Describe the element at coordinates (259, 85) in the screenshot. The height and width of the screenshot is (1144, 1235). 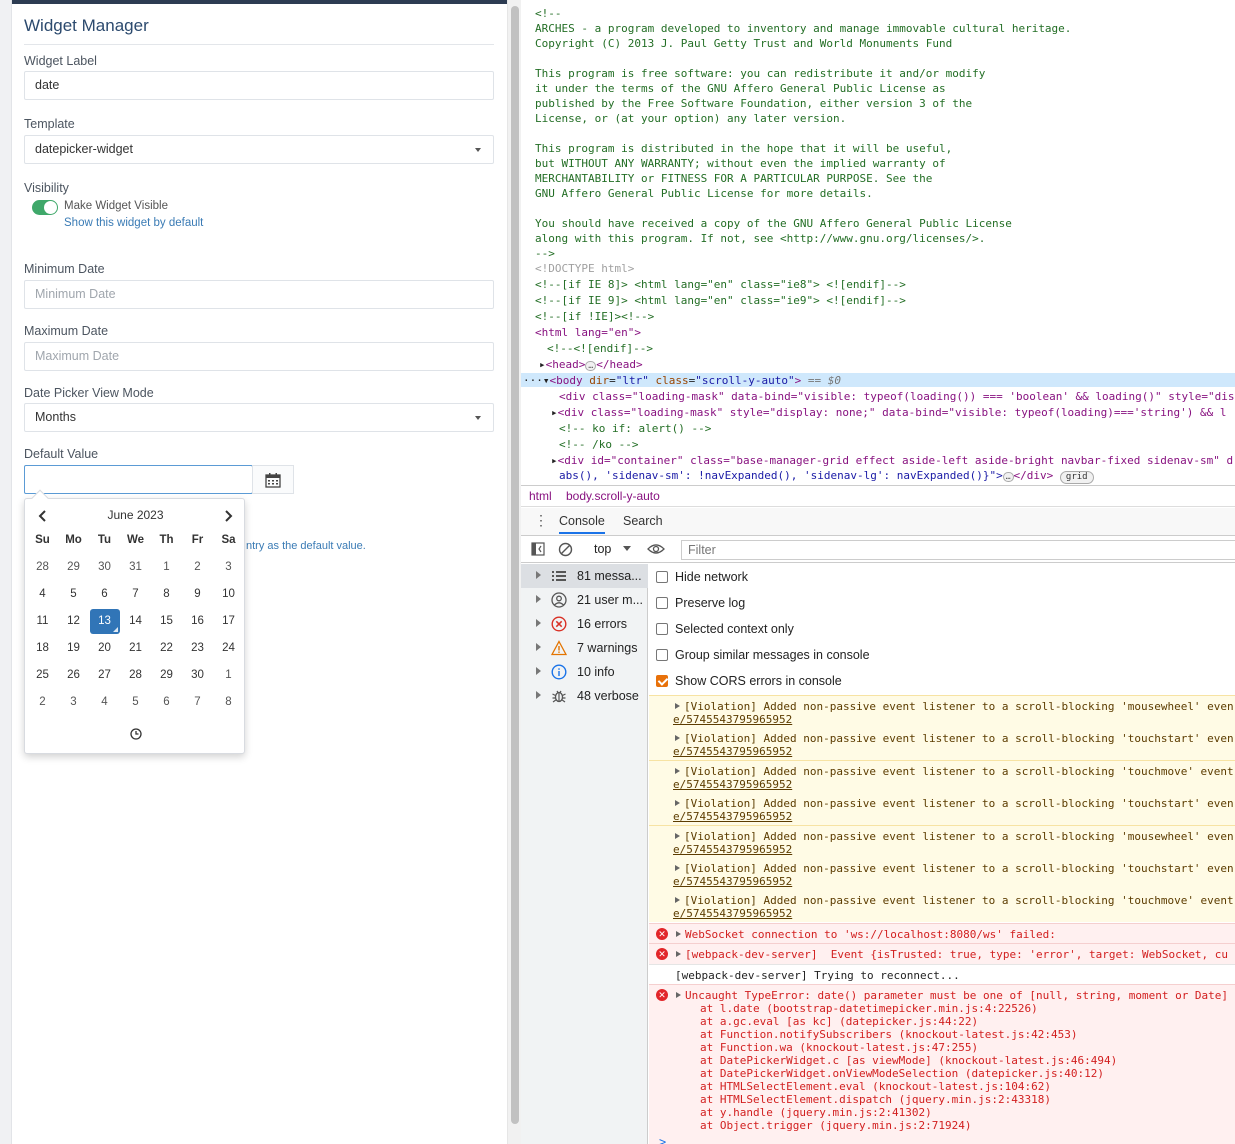
I see `widget-label-input: date` at that location.